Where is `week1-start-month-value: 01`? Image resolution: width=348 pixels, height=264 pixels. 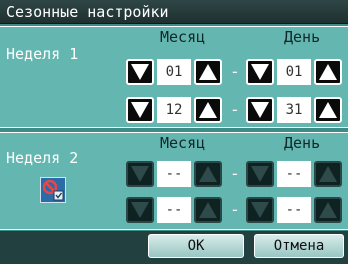
week1-start-month-value: 01 is located at coordinates (174, 72).